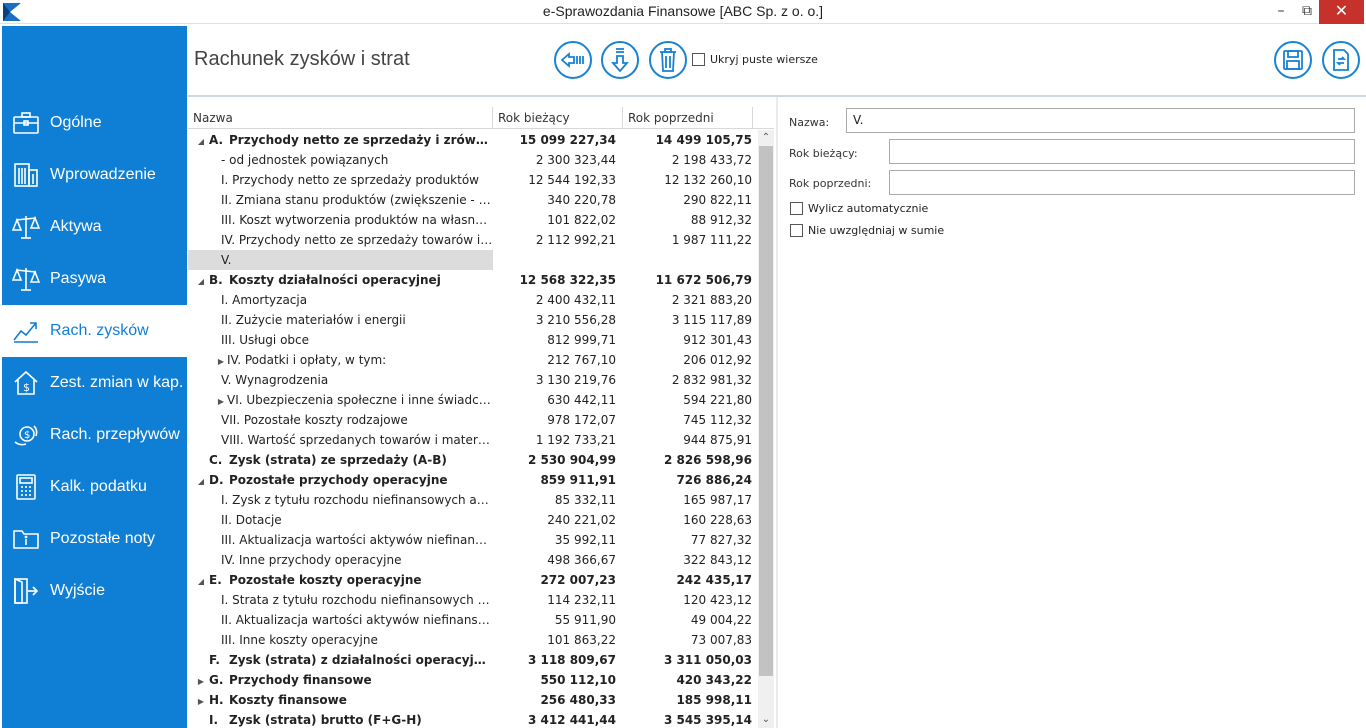  What do you see at coordinates (473, 700) in the screenshot?
I see `table-row: ▶ H. Koszty finansowe 256 480,33 185 998,11` at bounding box center [473, 700].